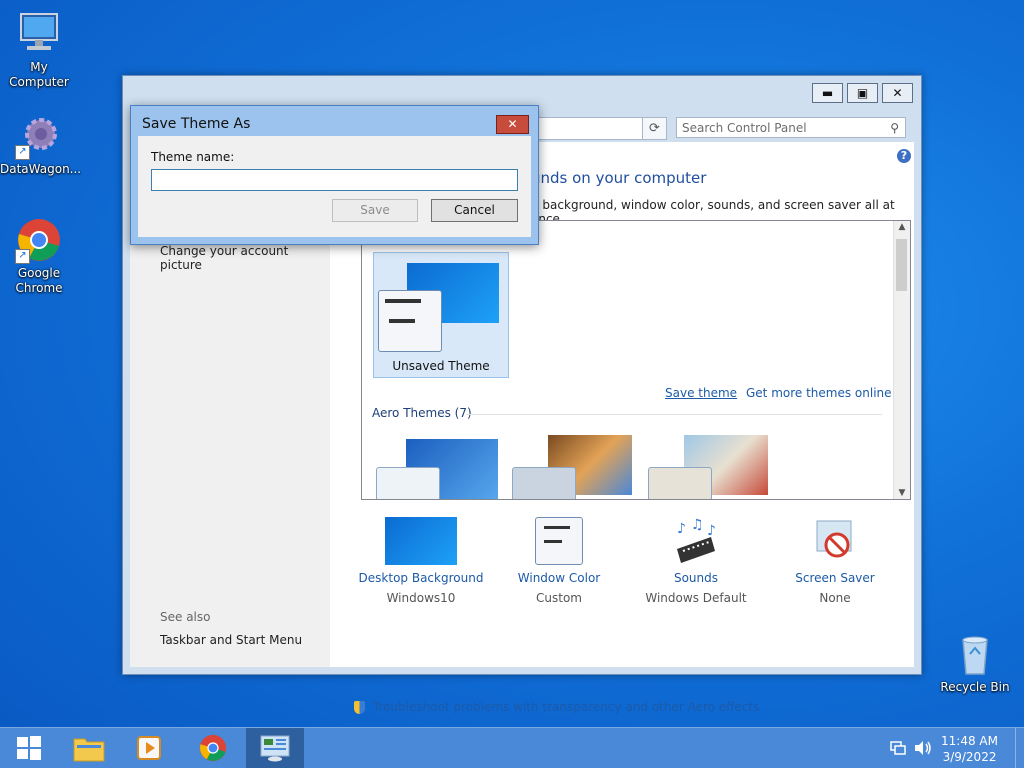 This screenshot has height=768, width=1024. Describe the element at coordinates (39, 136) in the screenshot. I see `gear-icon: ↗` at that location.